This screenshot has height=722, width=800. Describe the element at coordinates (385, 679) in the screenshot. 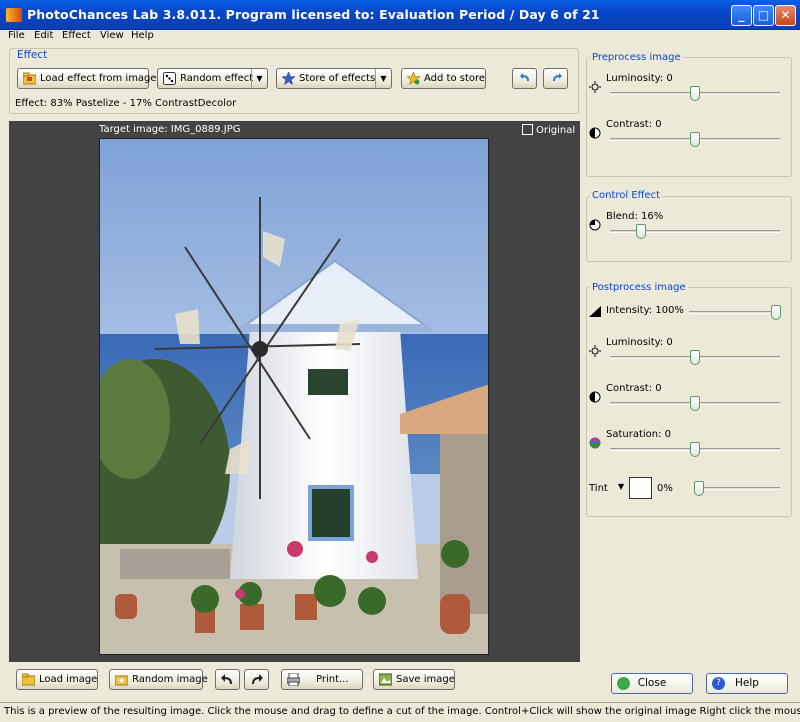

I see `save-image-icon` at that location.